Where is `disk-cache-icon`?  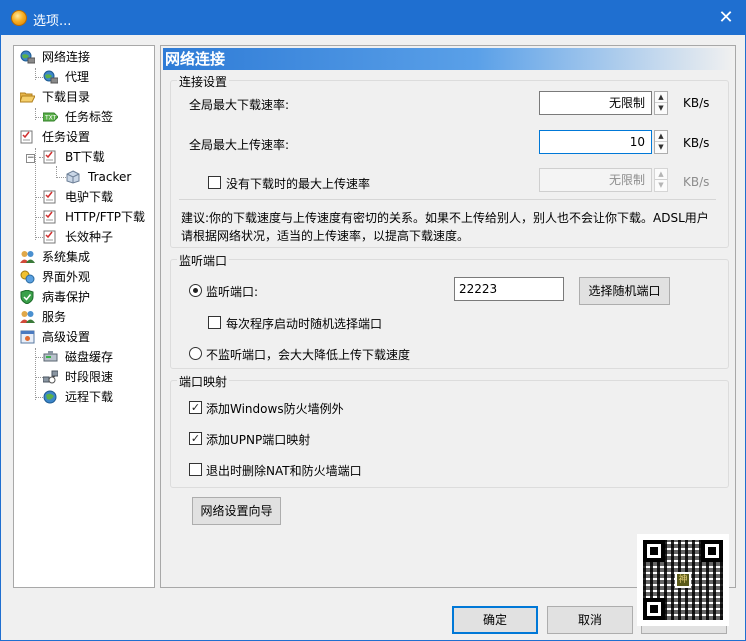
disk-cache-icon is located at coordinates (50, 357).